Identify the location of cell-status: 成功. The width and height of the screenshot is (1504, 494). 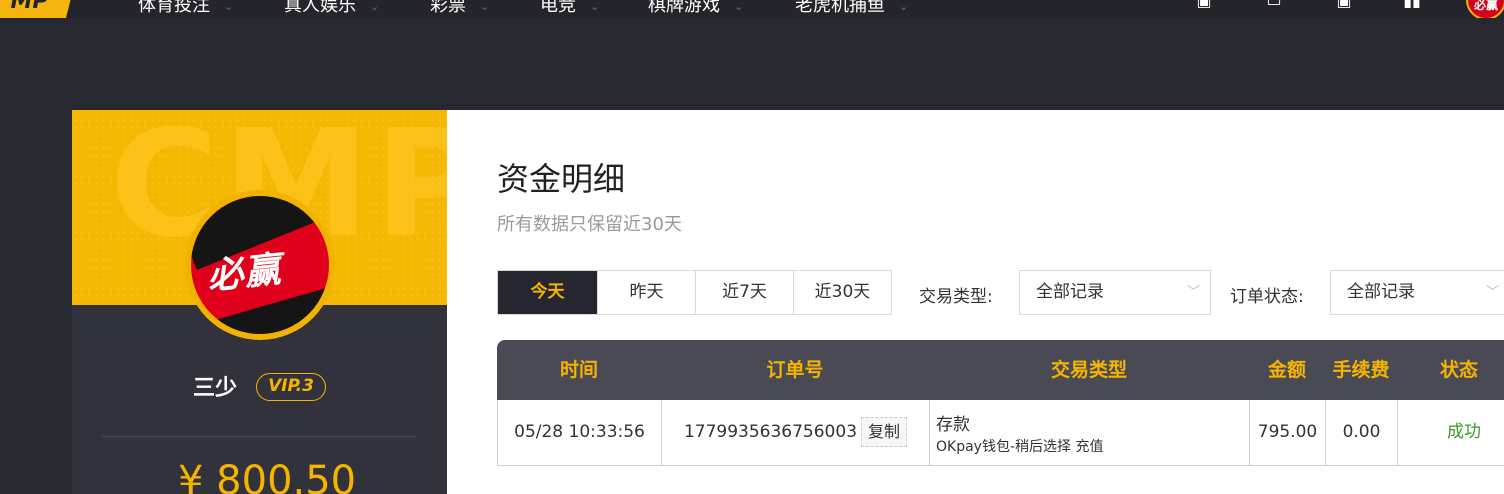
(1464, 432).